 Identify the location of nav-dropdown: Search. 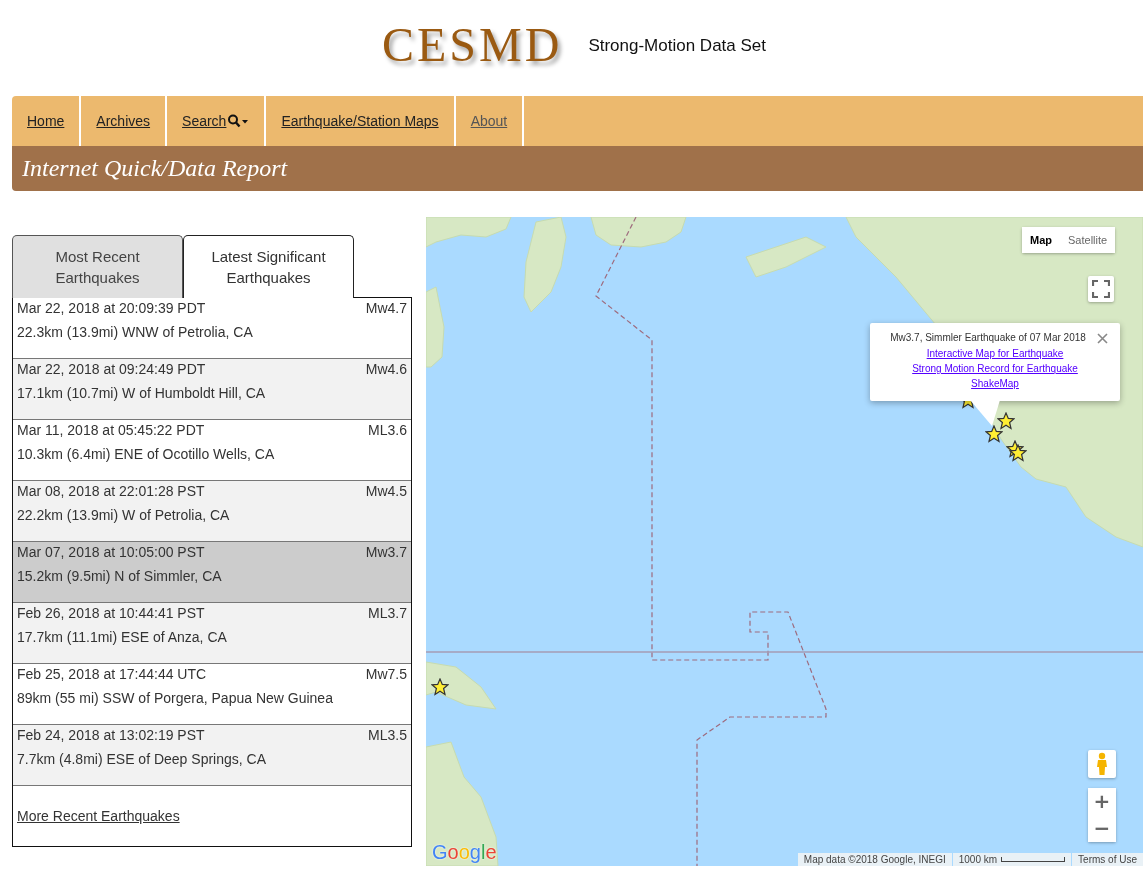
(216, 121).